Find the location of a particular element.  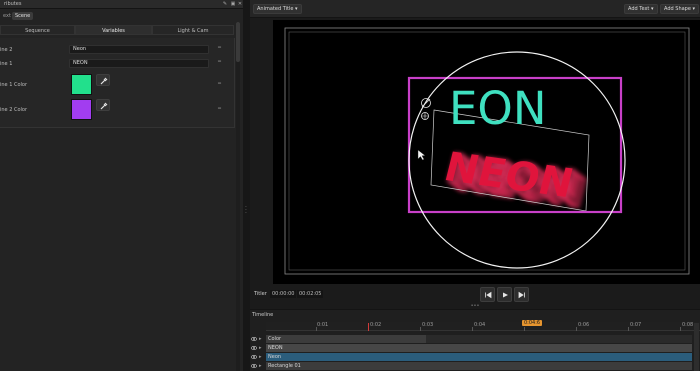

add-shape-label: Add Shape is located at coordinates (677, 9).